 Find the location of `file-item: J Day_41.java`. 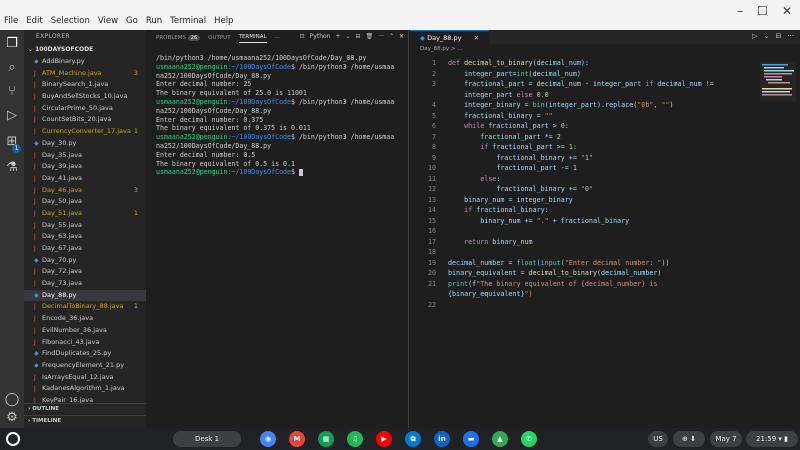

file-item: J Day_41.java is located at coordinates (85, 179).